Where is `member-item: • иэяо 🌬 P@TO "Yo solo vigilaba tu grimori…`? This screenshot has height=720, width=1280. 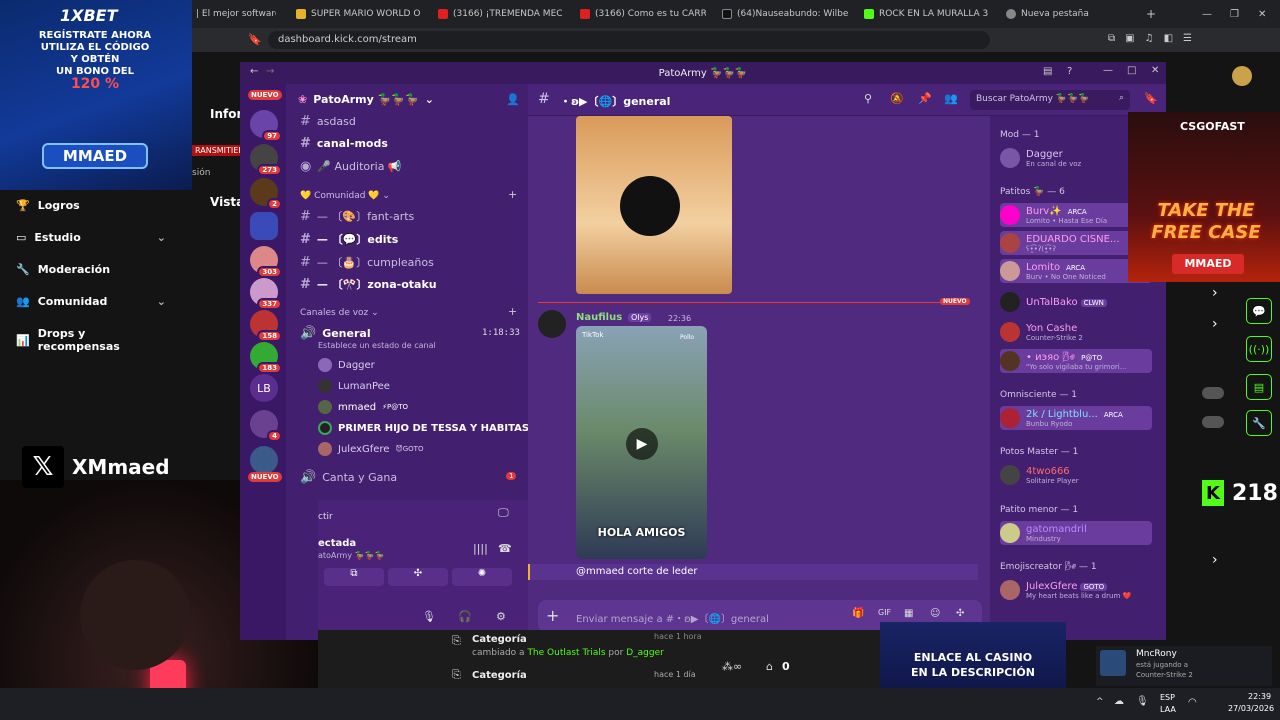 member-item: • иэяо 🌬 P@TO "Yo solo vigilaba tu grimori… is located at coordinates (1076, 361).